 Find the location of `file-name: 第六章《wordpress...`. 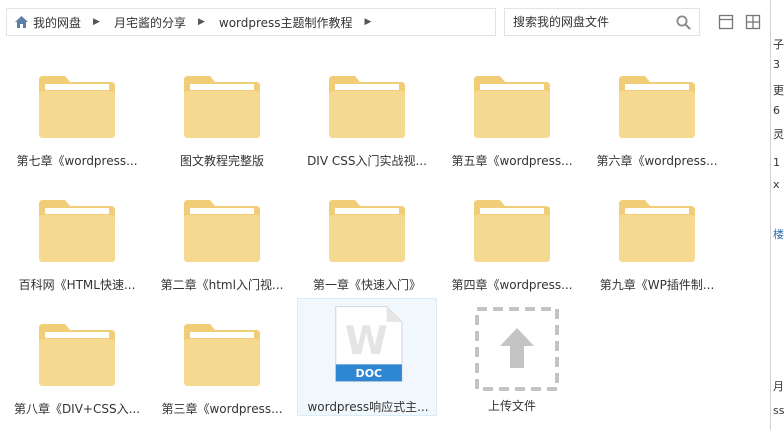

file-name: 第六章《wordpress... is located at coordinates (657, 161).